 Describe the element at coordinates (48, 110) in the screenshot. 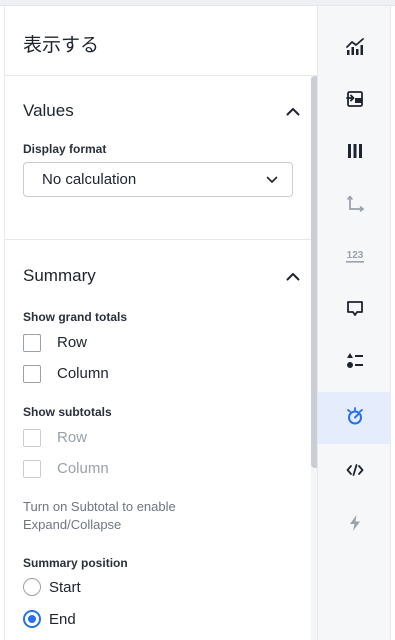

I see `values-section-title: Values` at that location.